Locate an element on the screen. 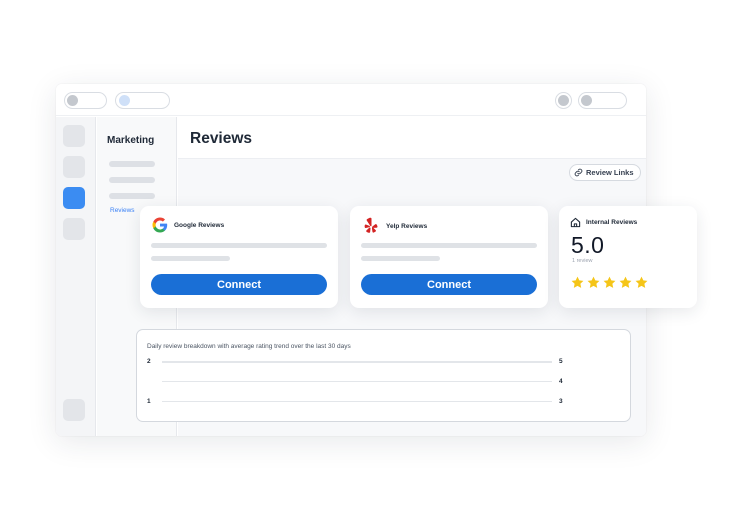  right-axis-tick: 5 is located at coordinates (561, 361).